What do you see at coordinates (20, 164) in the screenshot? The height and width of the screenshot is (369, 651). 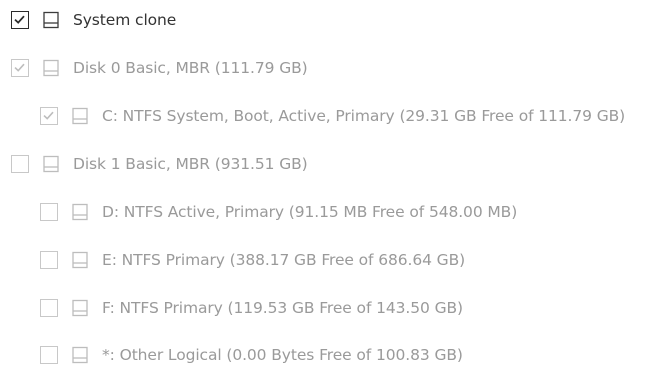 I see `disk-1-checkbox` at bounding box center [20, 164].